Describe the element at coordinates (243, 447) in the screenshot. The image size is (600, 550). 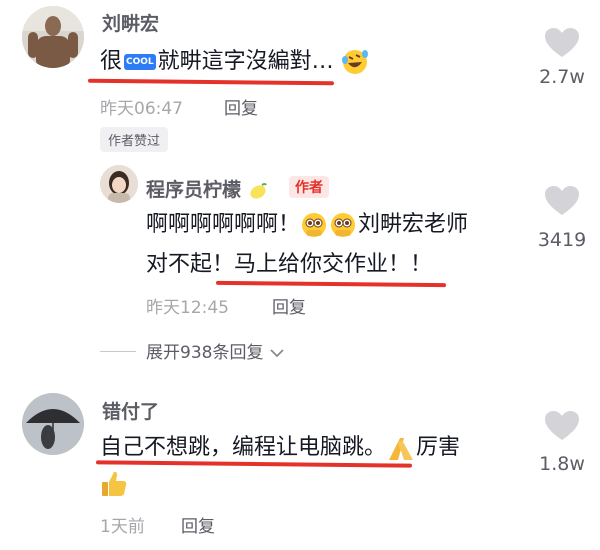
I see `comment-text-part: 自己不想跳，编程让电脑跳。` at that location.